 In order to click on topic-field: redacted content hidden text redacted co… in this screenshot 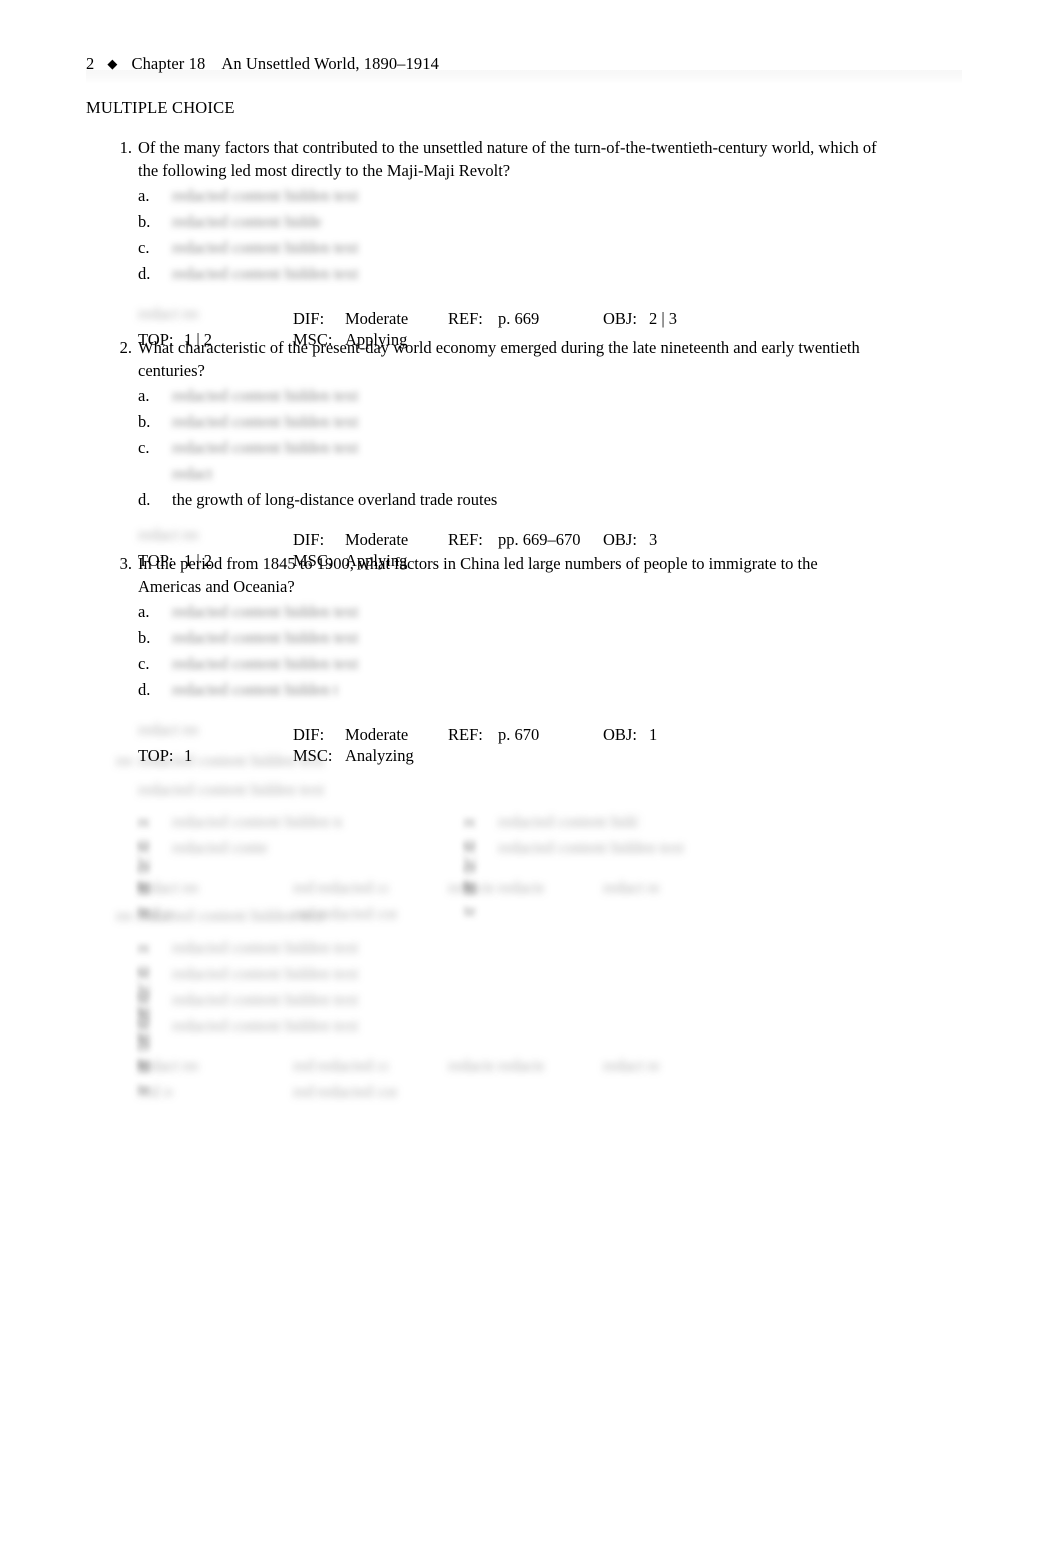, I will do `click(215, 1094)`.